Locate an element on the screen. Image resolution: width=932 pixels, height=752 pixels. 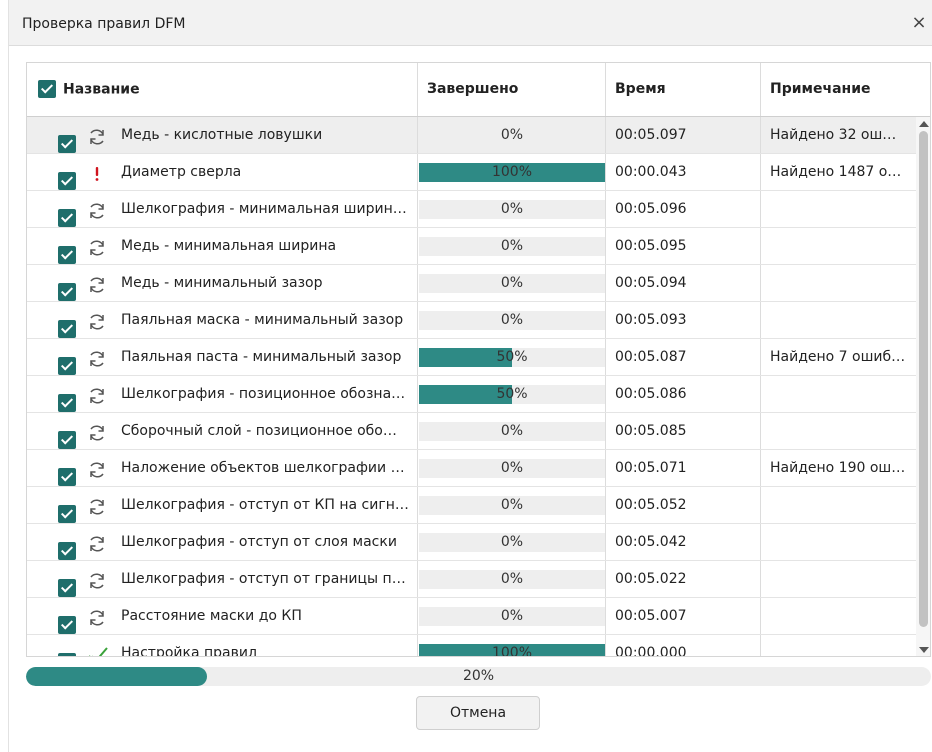
table-row: Расстояние маски до КП 0% 00:05.007 is located at coordinates (471, 616).